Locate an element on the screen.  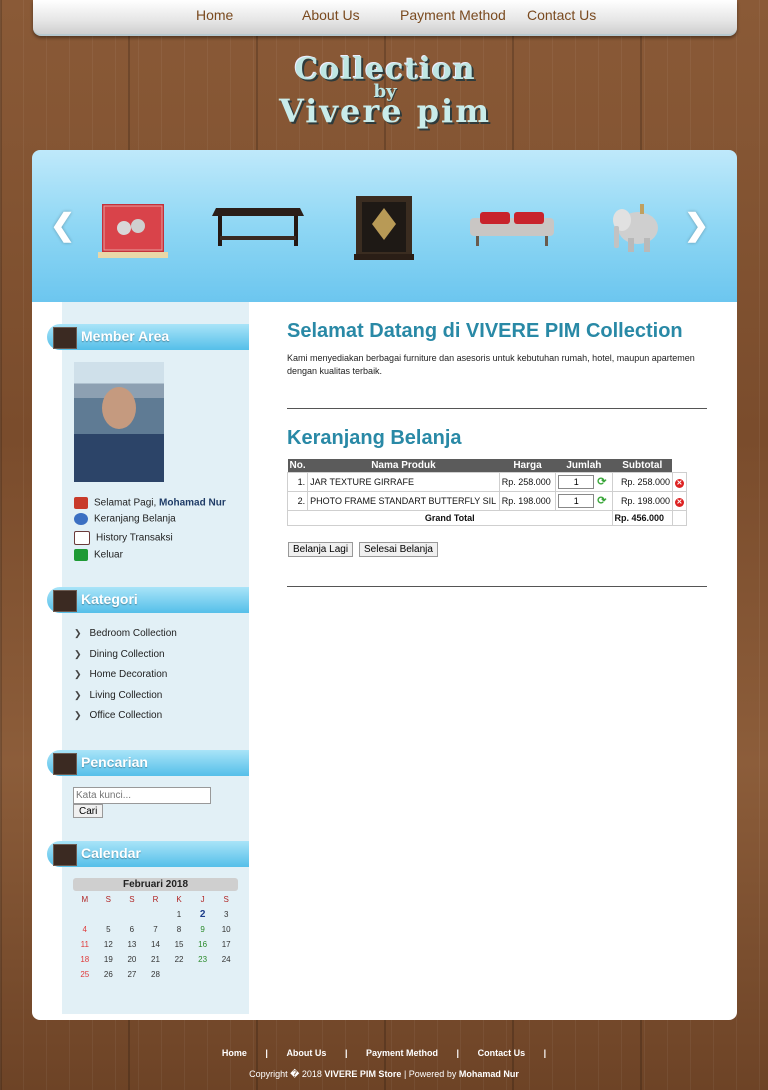
cart-cell-no: 1. is located at coordinates (297, 482).